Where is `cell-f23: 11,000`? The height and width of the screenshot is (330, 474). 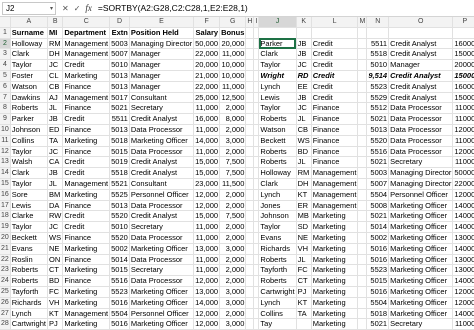
cell-f23: 11,000 is located at coordinates (207, 270).